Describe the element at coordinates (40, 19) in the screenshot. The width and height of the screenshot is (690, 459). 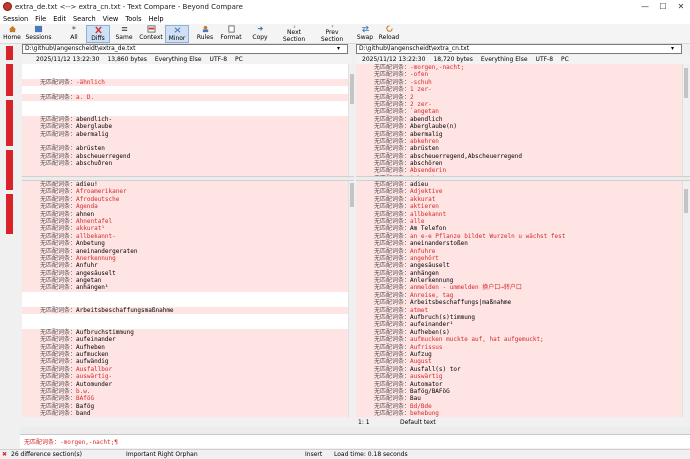
I see `menu-file: File` at that location.